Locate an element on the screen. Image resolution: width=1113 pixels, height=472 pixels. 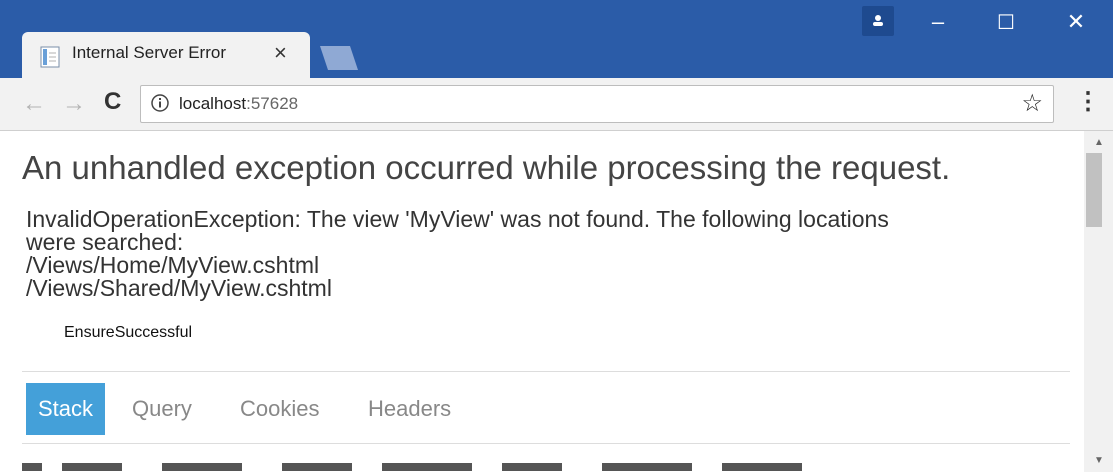
page-scrollbar: ▲ ▼ is located at coordinates (1098, 301).